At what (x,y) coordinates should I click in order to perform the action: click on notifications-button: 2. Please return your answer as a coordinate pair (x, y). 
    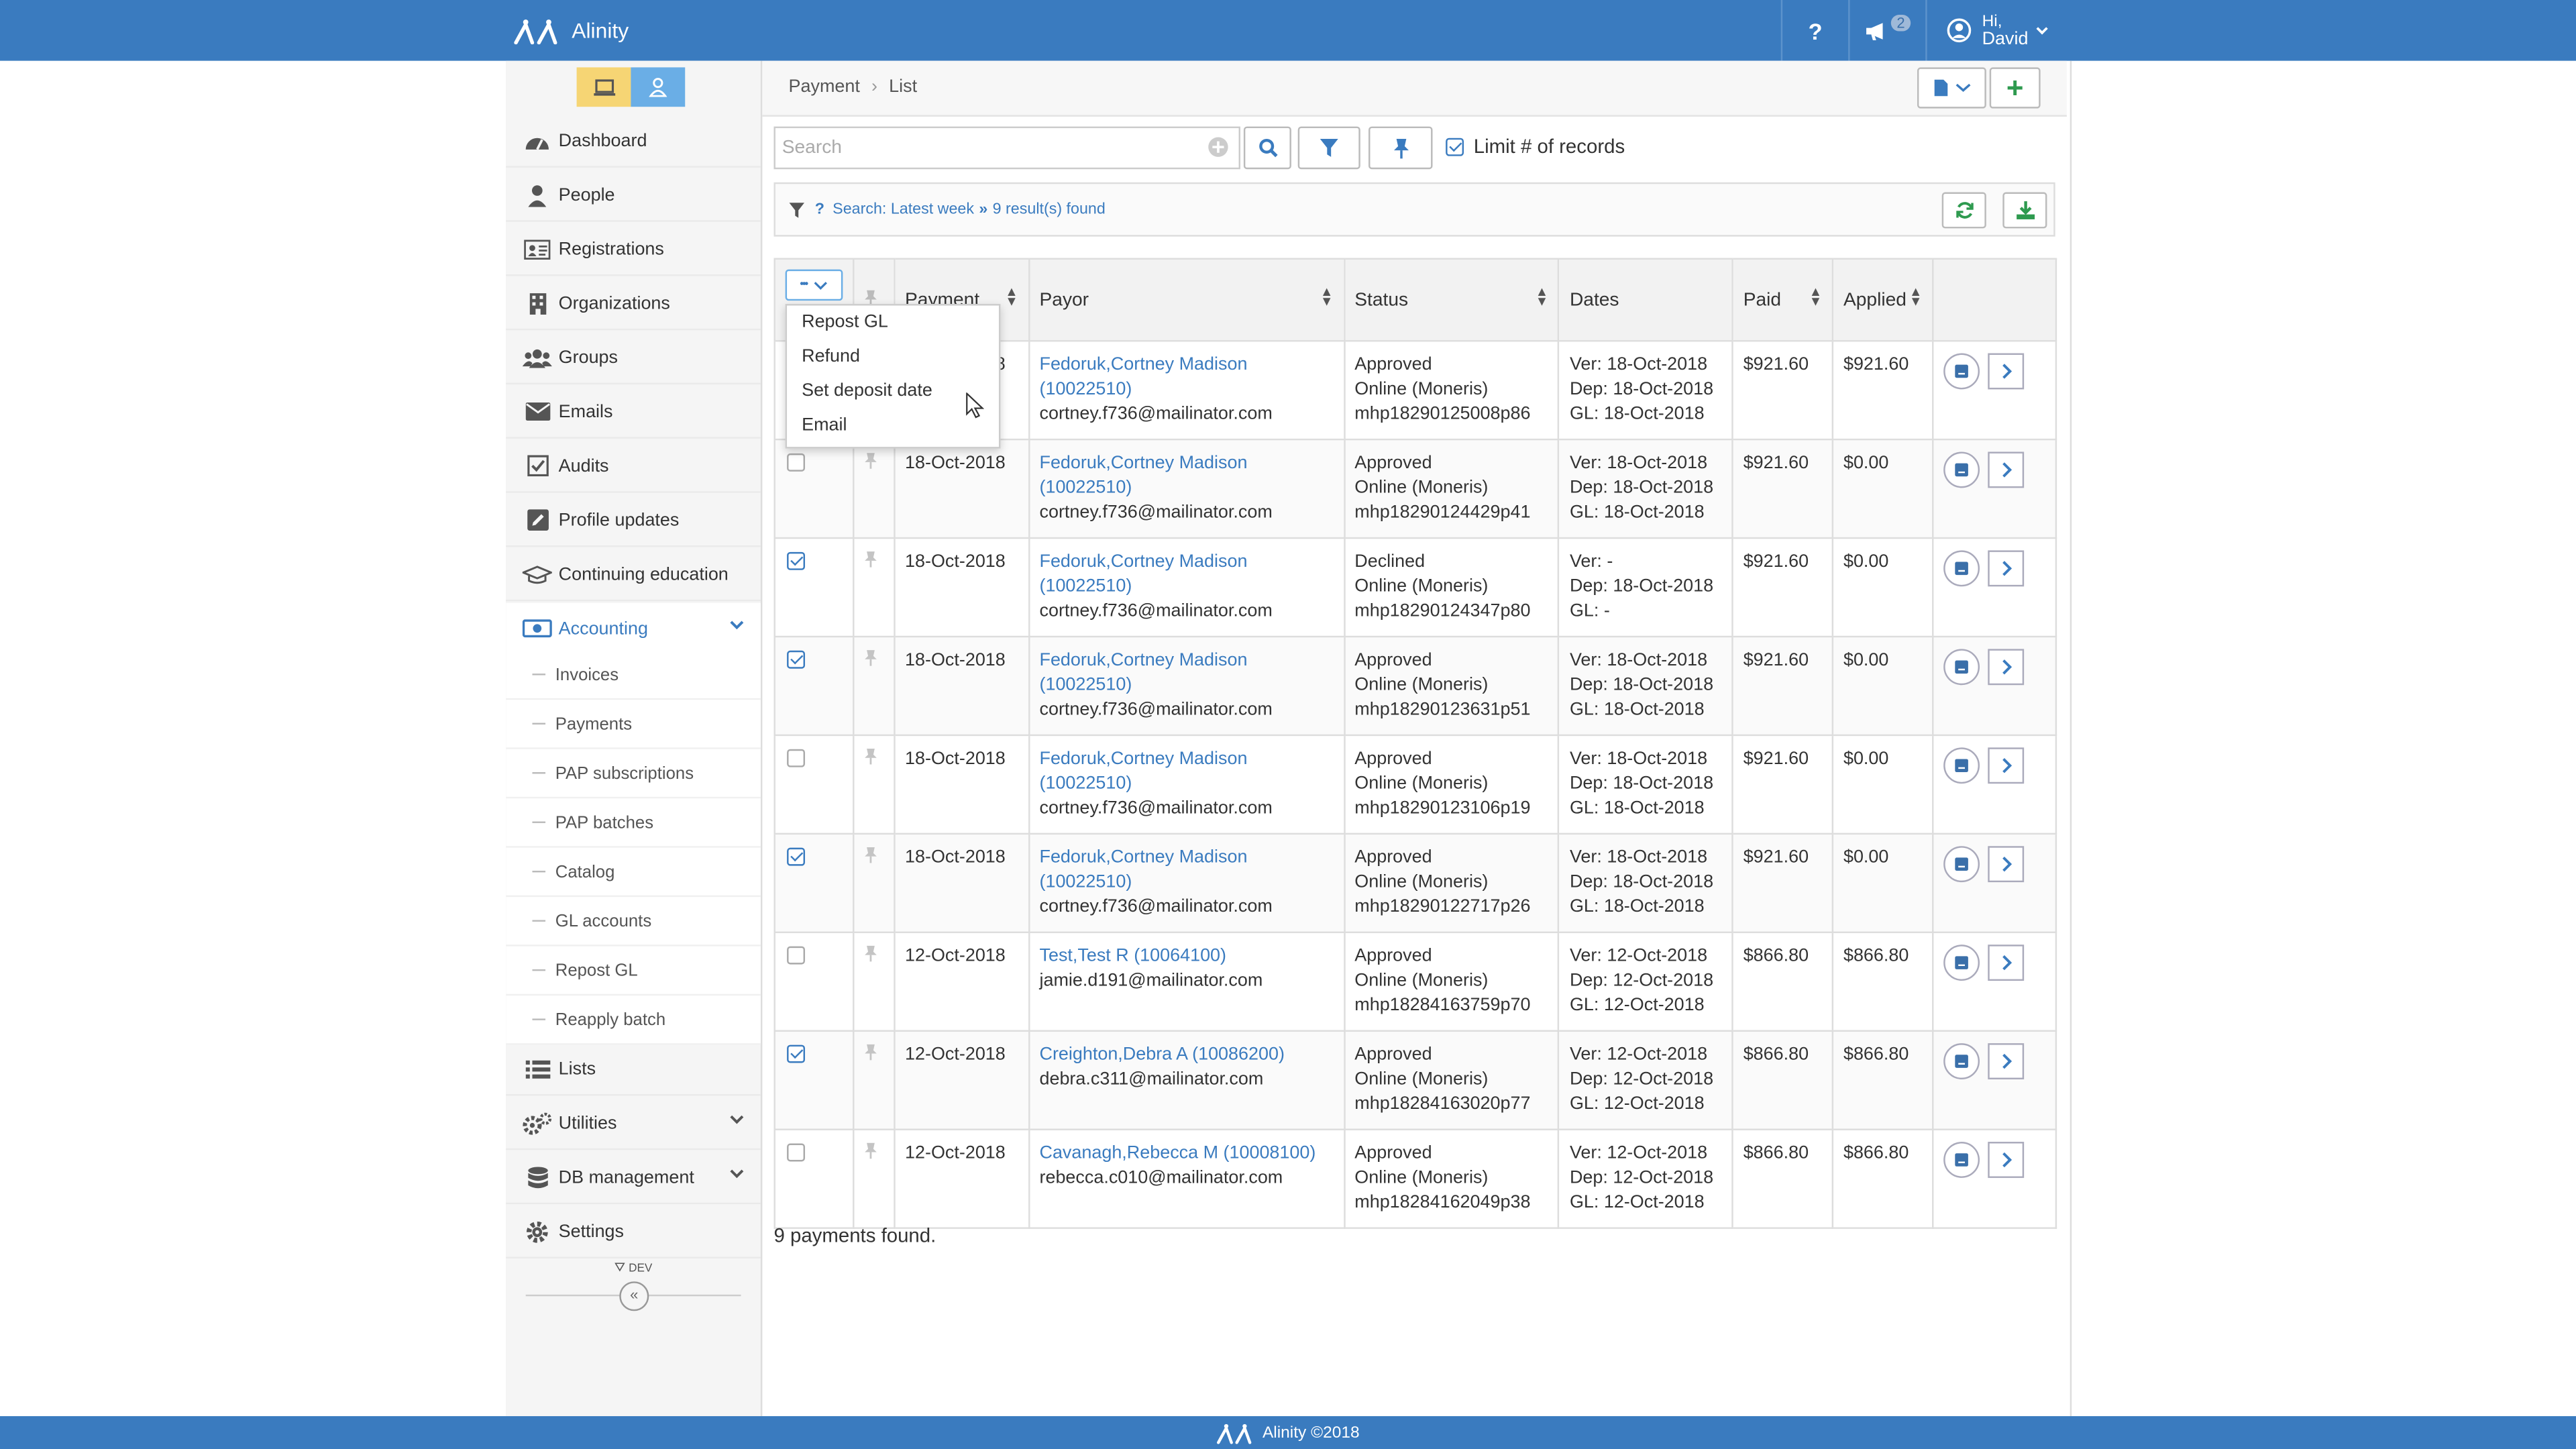
    Looking at the image, I should click on (1886, 30).